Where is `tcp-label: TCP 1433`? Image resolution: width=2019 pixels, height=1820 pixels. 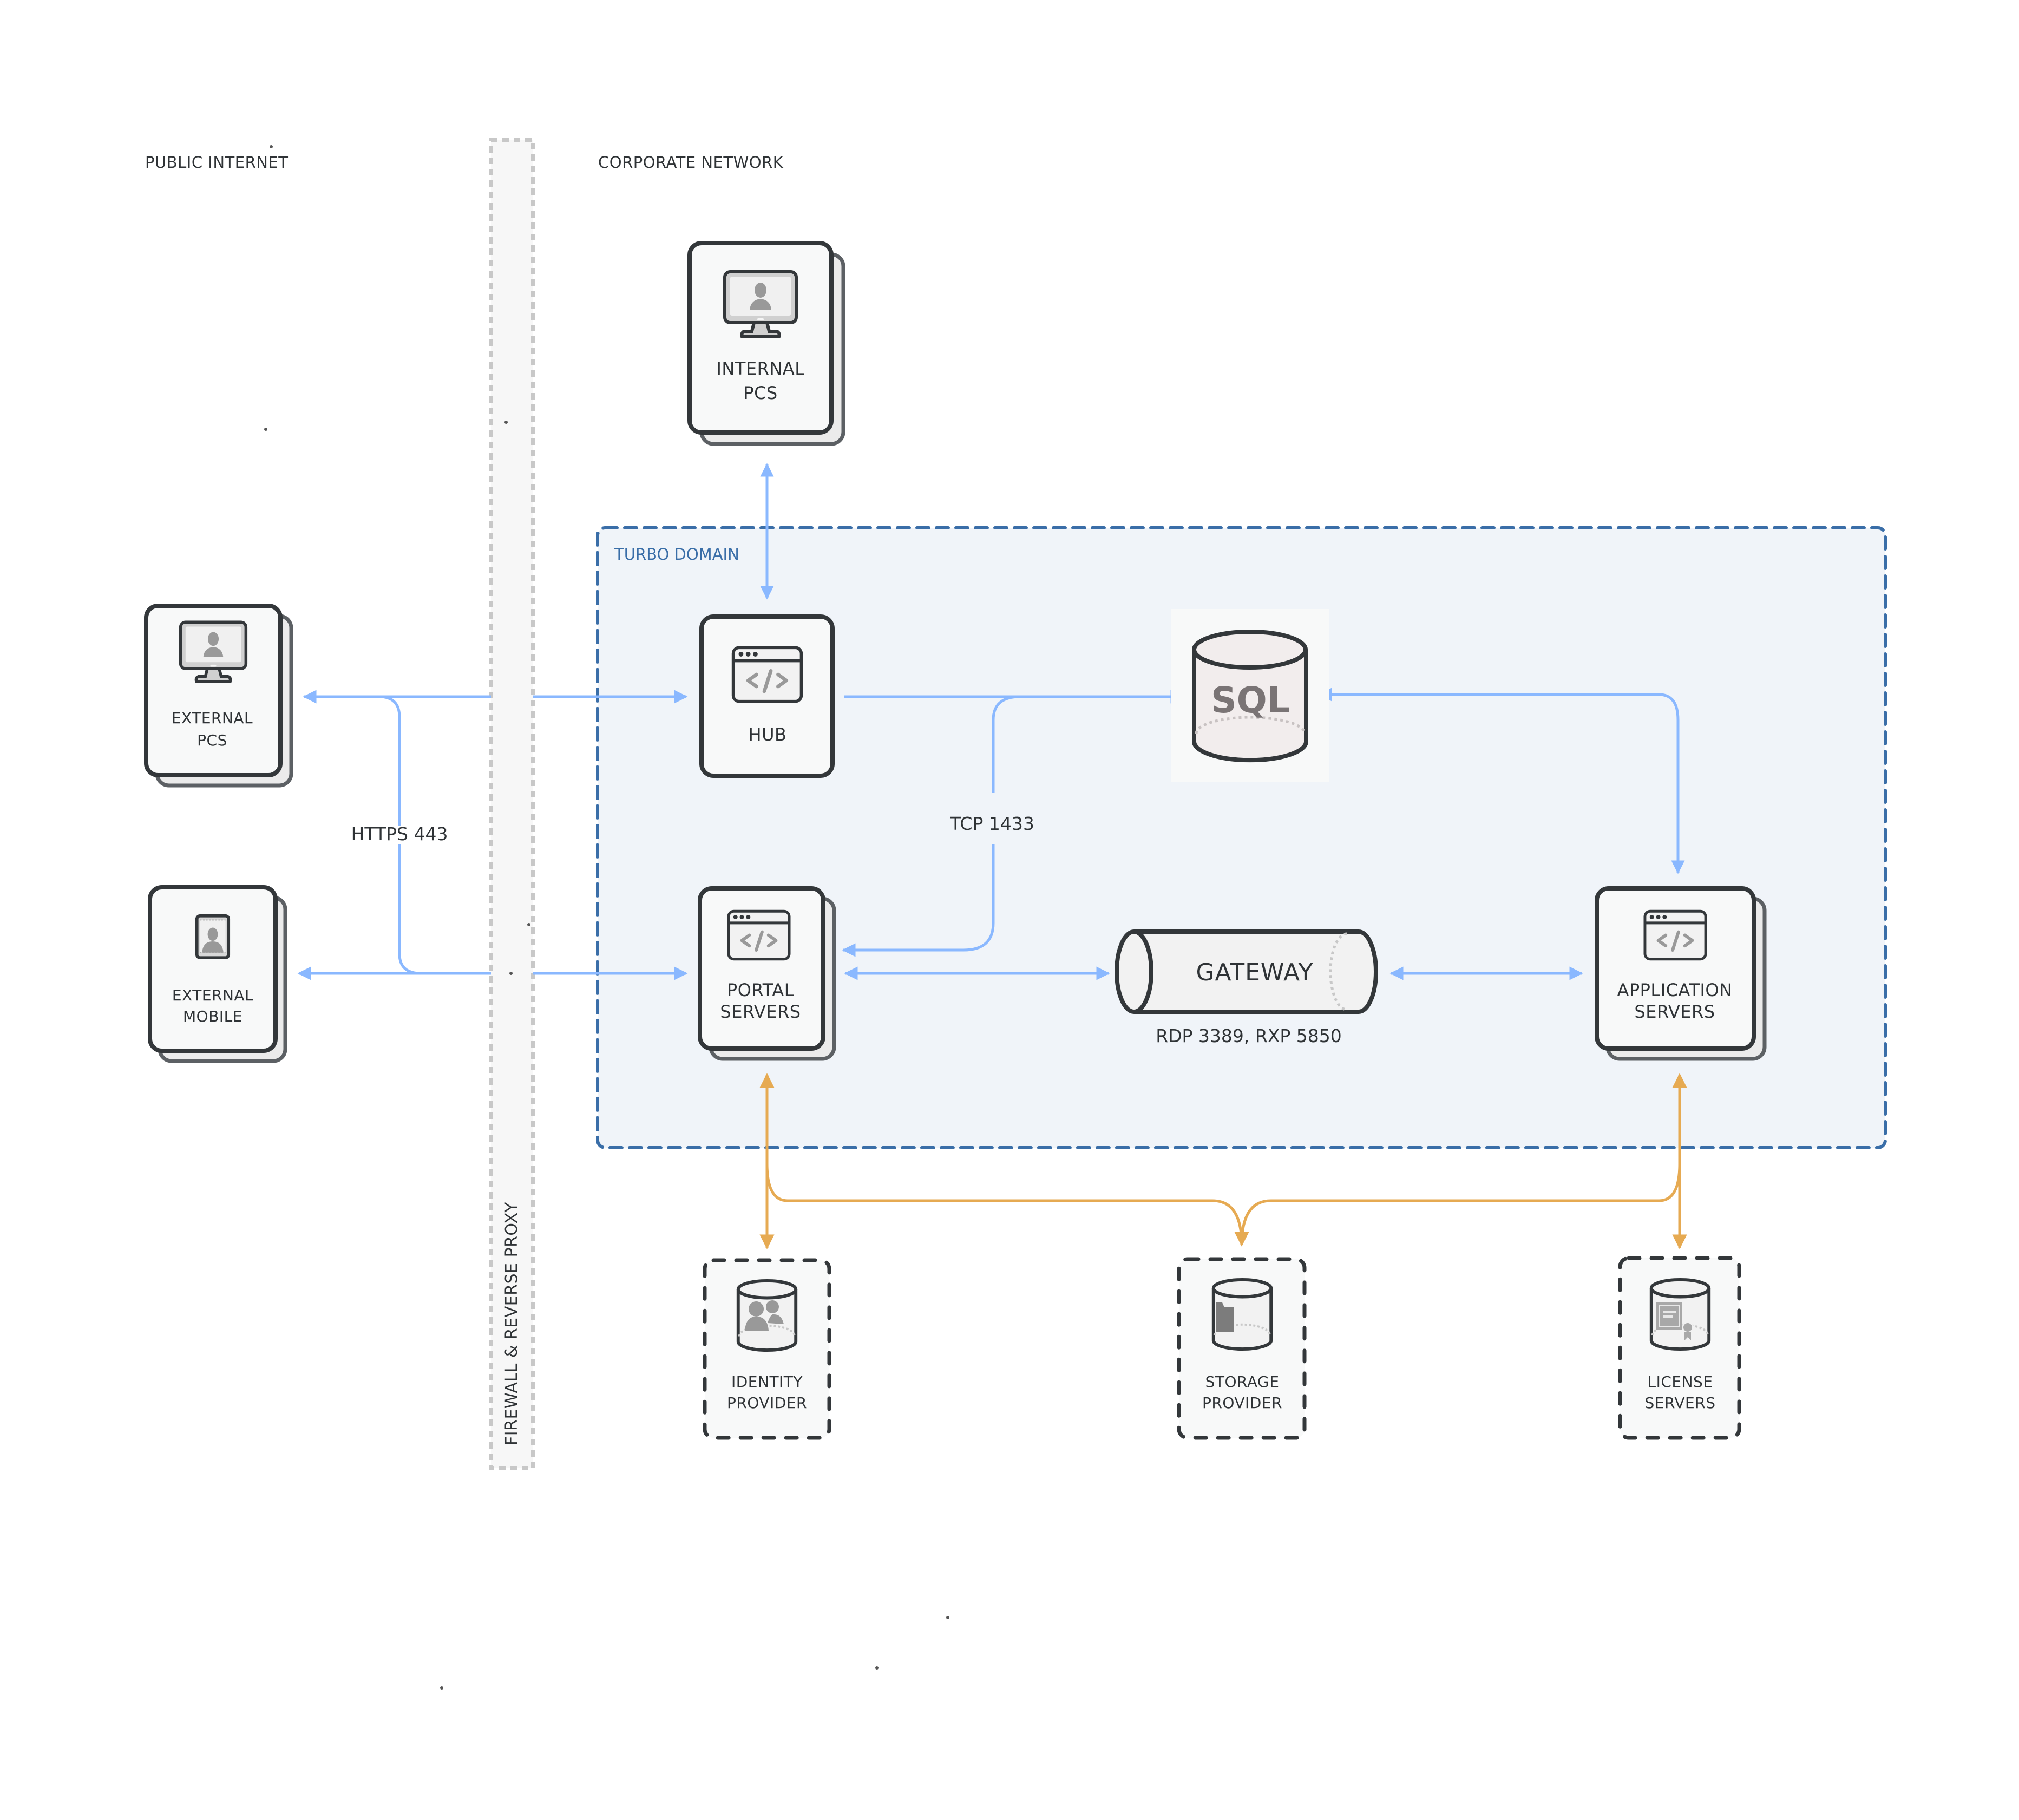 tcp-label: TCP 1433 is located at coordinates (992, 824).